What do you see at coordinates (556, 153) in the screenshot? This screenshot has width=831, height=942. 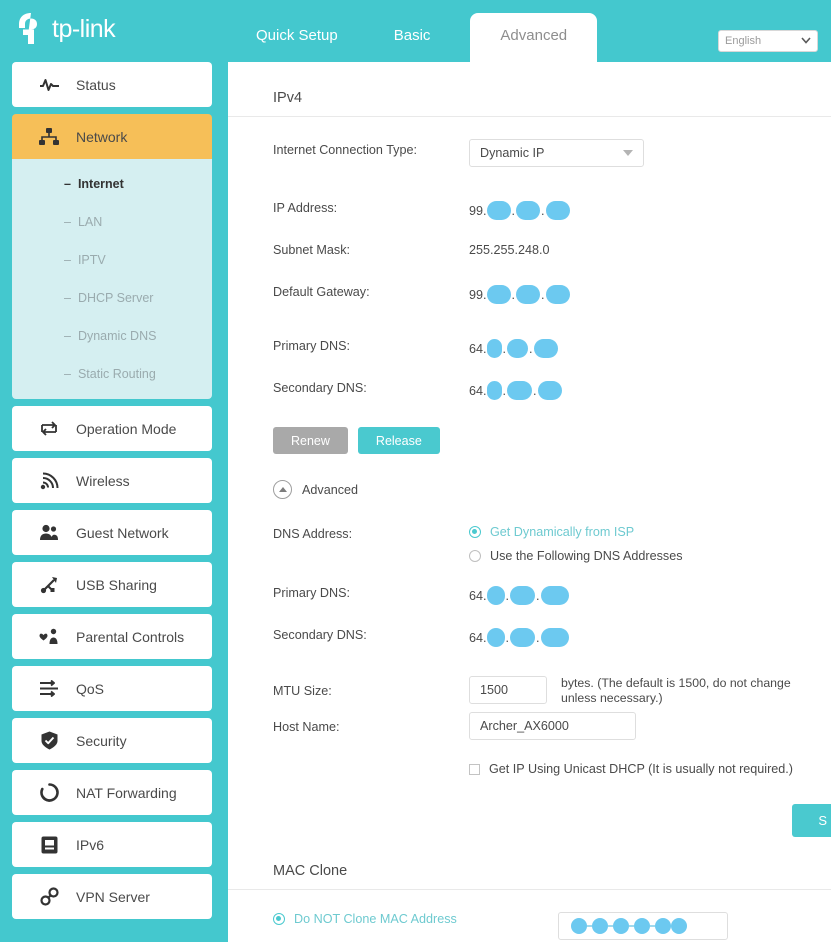 I see `connection-type-select: Dynamic IP` at bounding box center [556, 153].